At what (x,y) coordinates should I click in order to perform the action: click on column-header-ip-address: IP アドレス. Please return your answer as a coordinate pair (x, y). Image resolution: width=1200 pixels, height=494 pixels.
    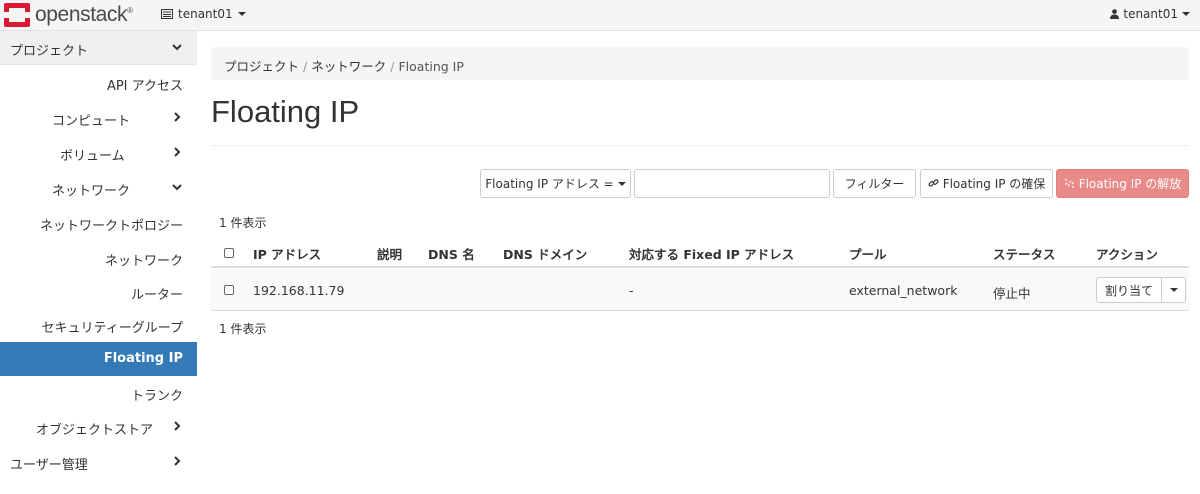
    Looking at the image, I should click on (287, 253).